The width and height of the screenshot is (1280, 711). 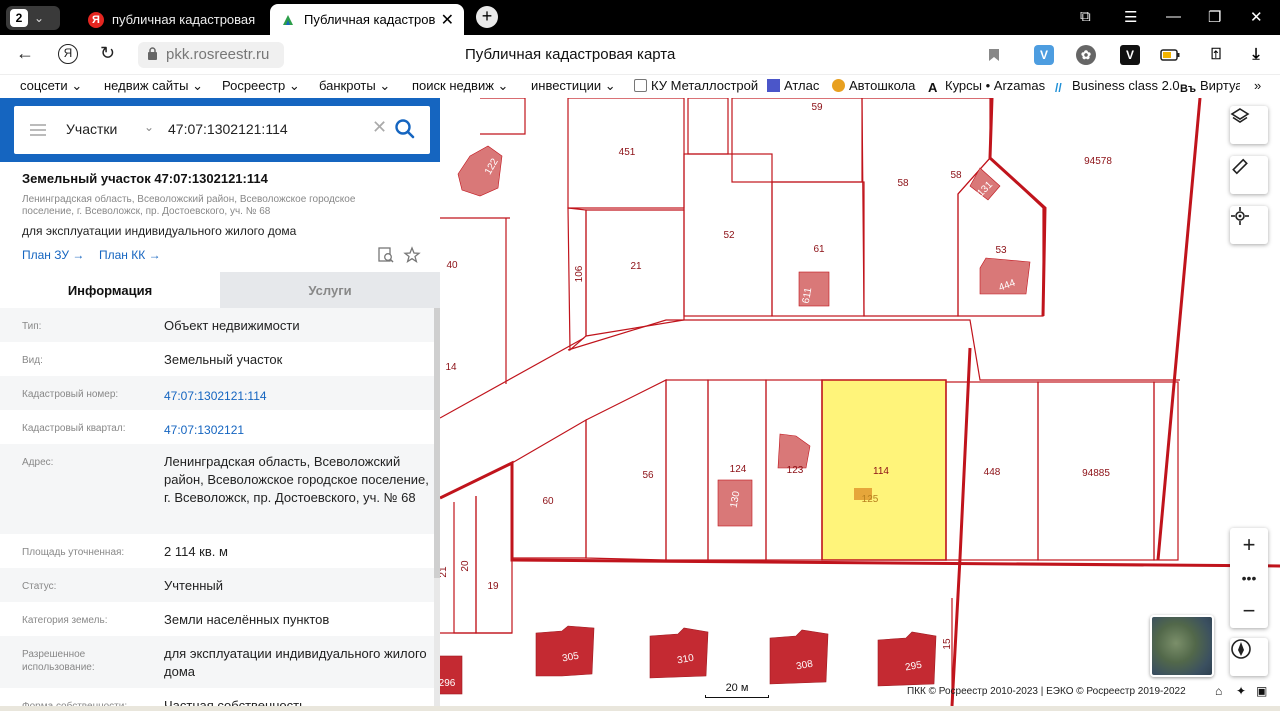 I want to click on battery-icon, so click(x=1170, y=55).